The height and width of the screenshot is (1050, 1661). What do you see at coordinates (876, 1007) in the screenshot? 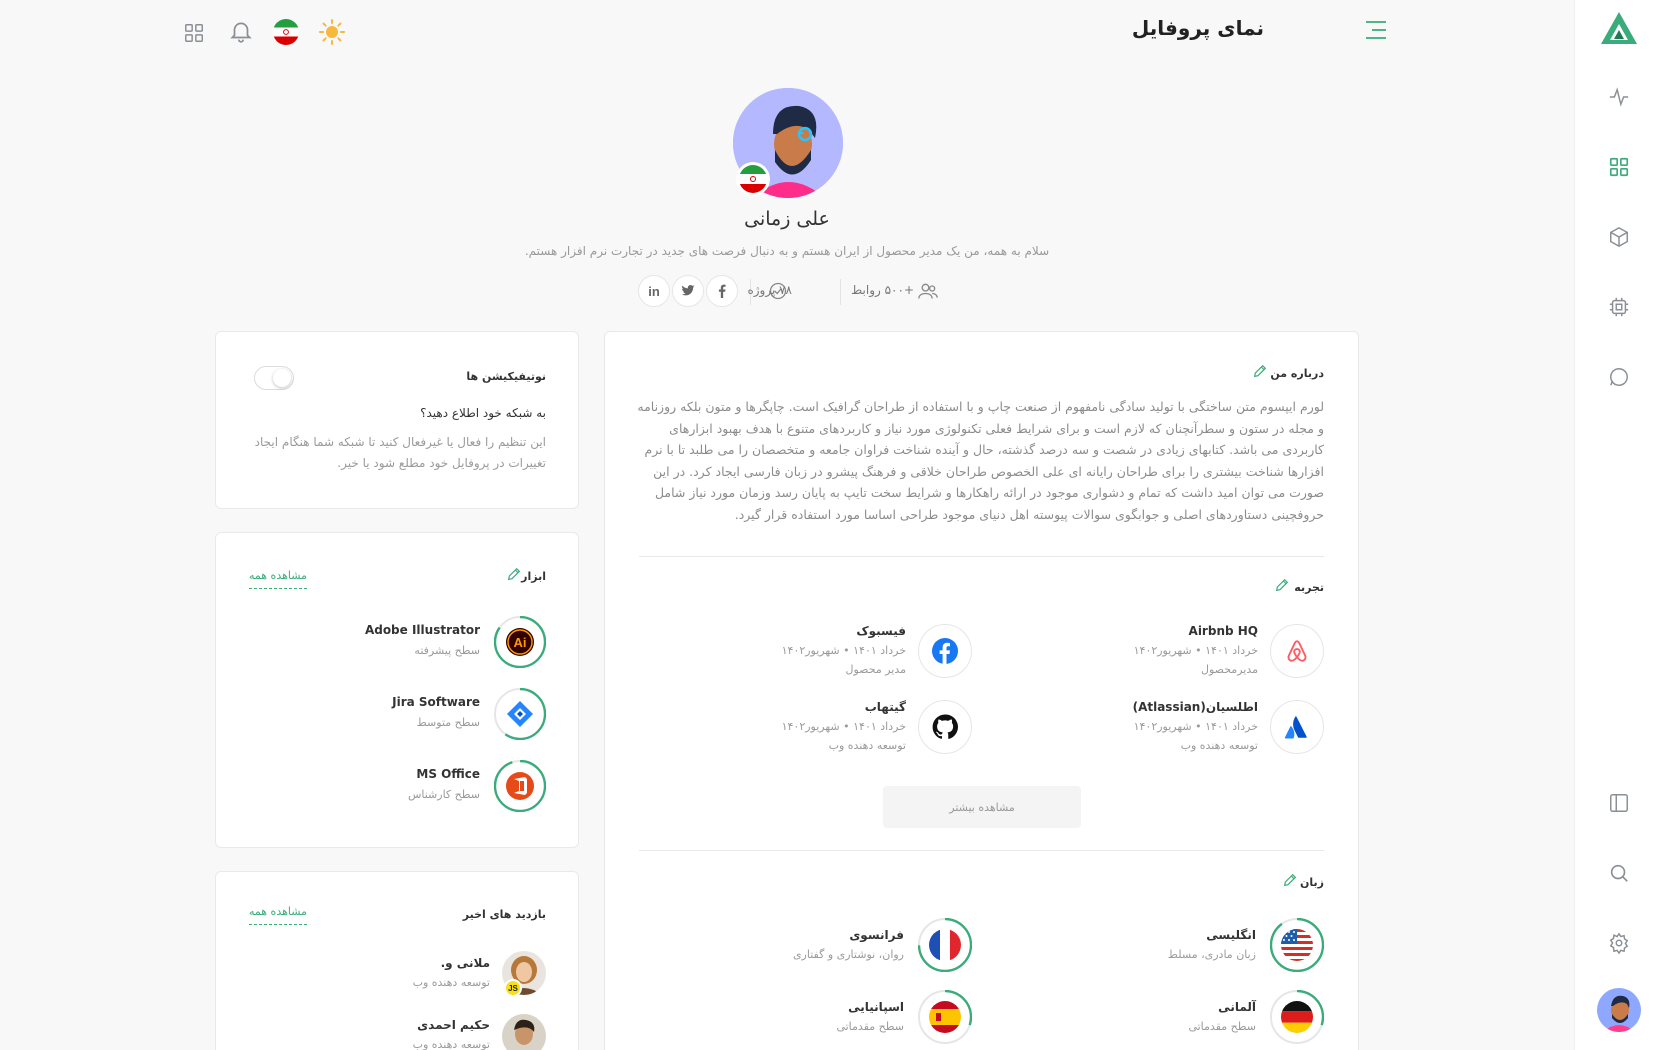
I see `language-name: اسپانیایی` at bounding box center [876, 1007].